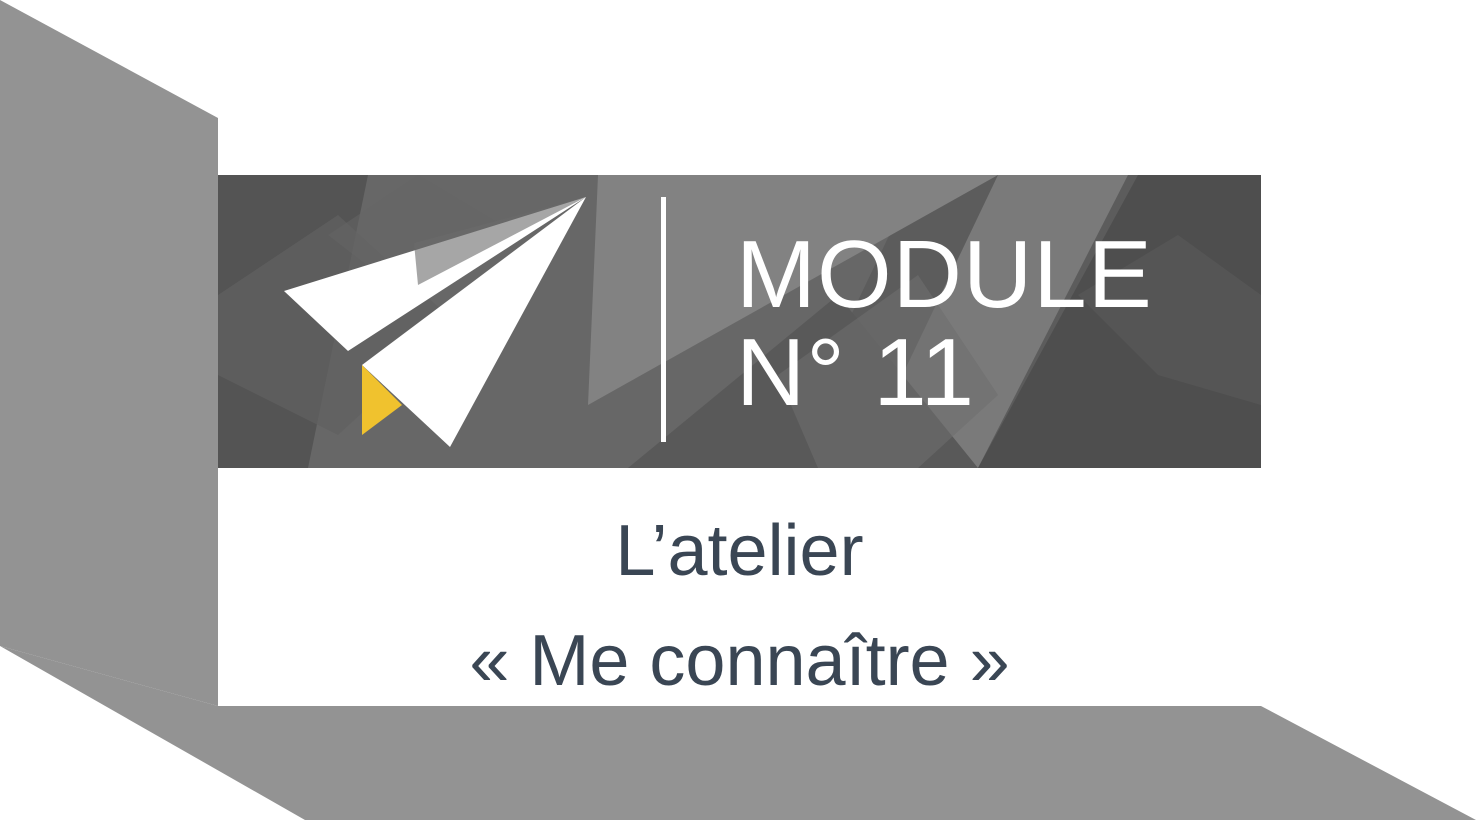 This screenshot has height=820, width=1476. I want to click on workshop-title-line2: « Me connaître », so click(739, 661).